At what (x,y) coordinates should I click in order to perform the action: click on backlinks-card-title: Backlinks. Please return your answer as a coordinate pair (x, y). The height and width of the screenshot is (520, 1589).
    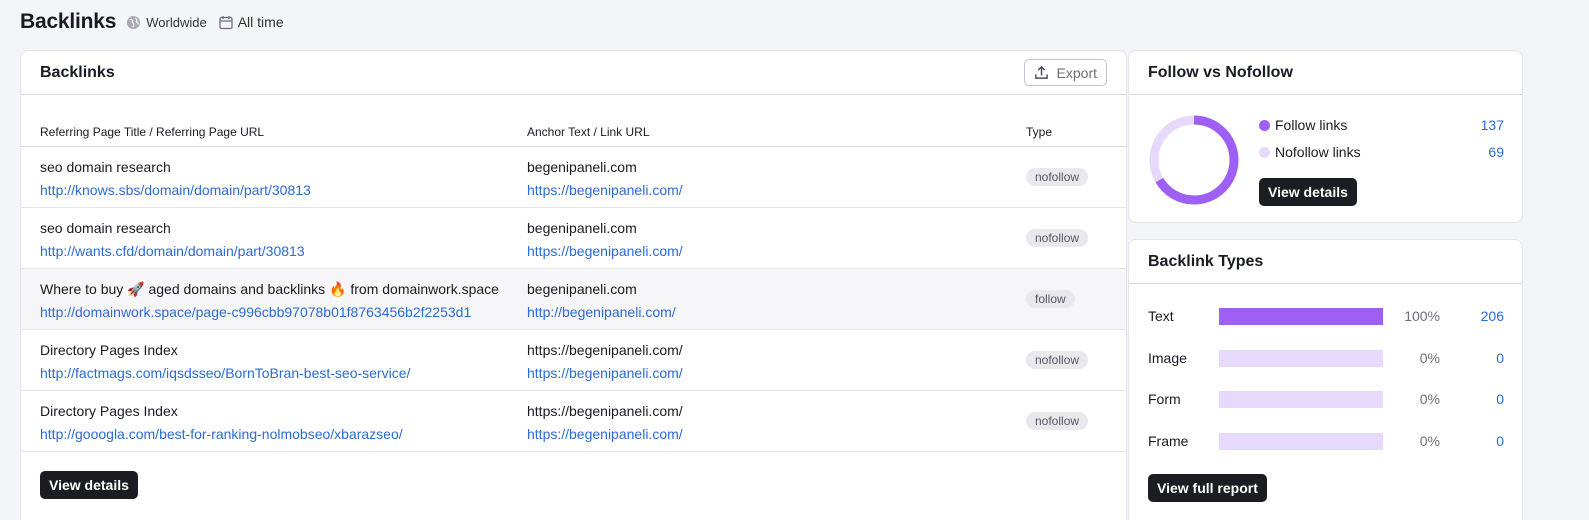
    Looking at the image, I should click on (77, 72).